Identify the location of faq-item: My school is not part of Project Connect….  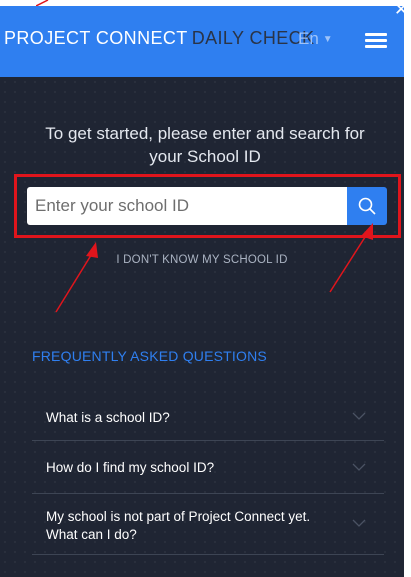
(208, 524).